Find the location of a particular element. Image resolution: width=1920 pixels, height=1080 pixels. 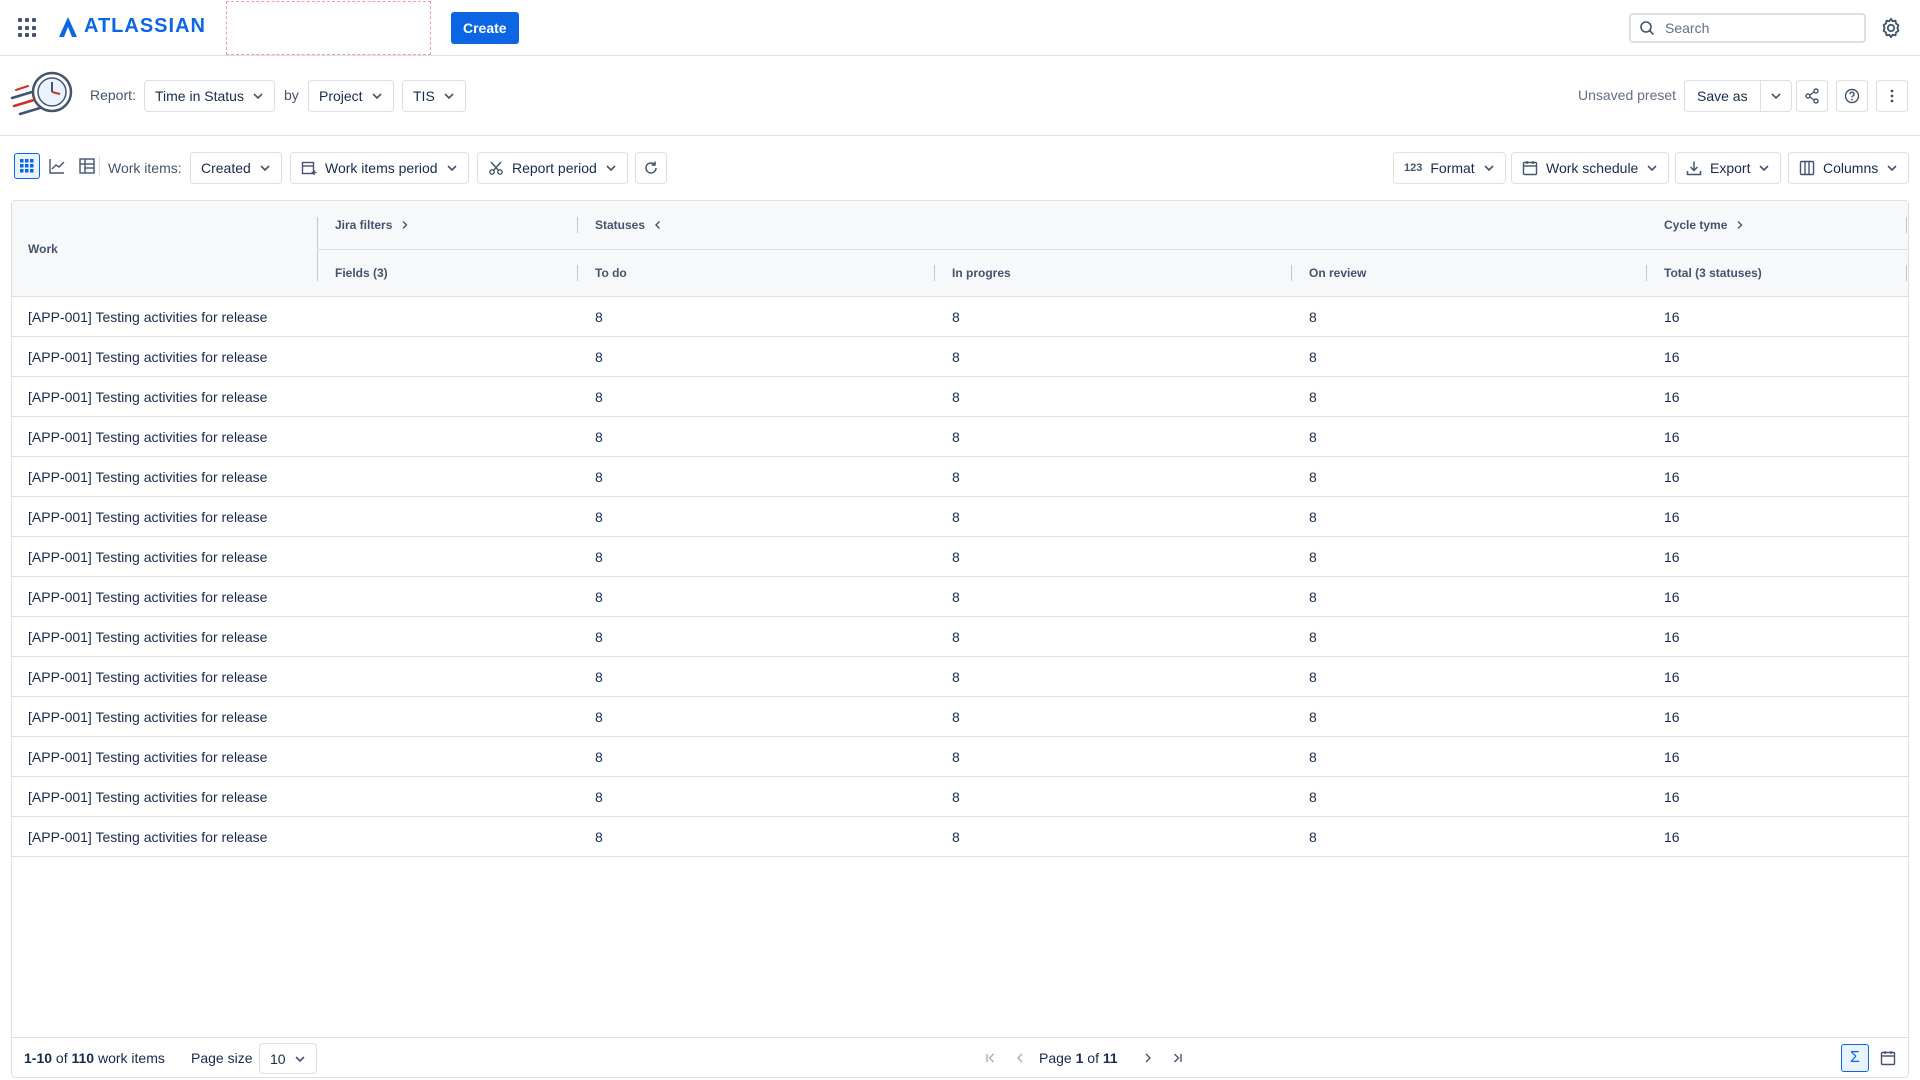

share-icon is located at coordinates (1812, 96).